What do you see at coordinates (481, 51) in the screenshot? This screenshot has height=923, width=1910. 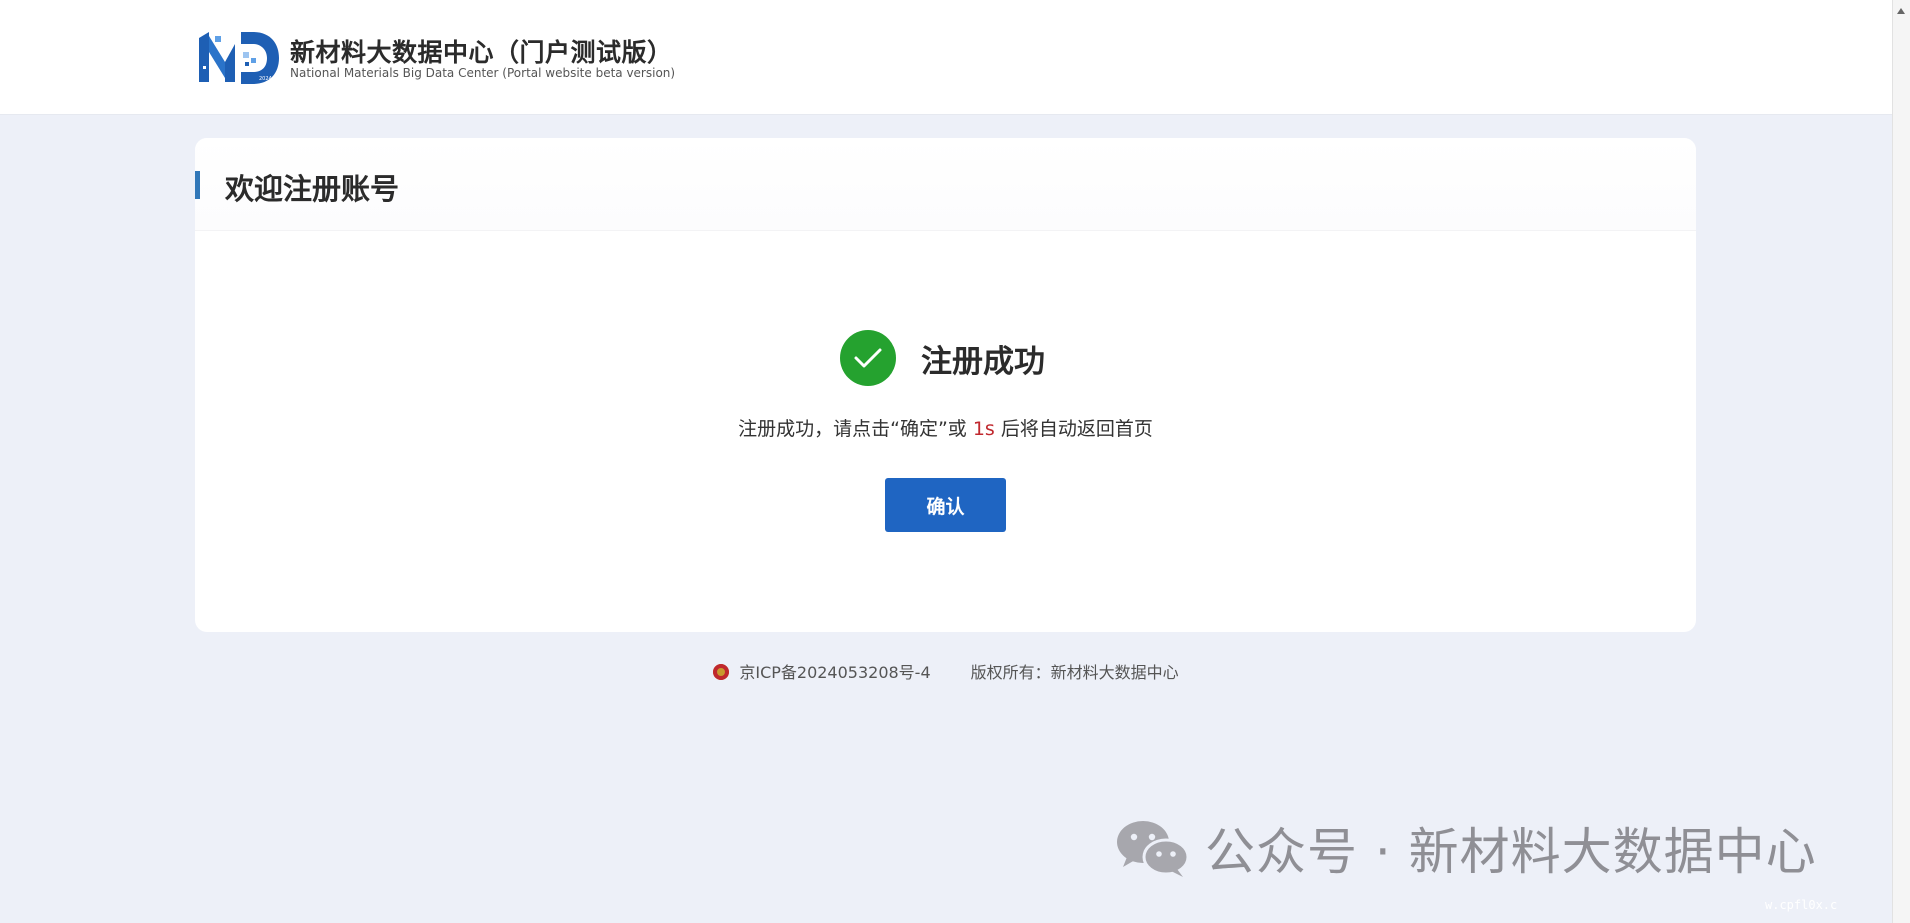 I see `brand-title: 新材料大数据中心（门户测试版）` at bounding box center [481, 51].